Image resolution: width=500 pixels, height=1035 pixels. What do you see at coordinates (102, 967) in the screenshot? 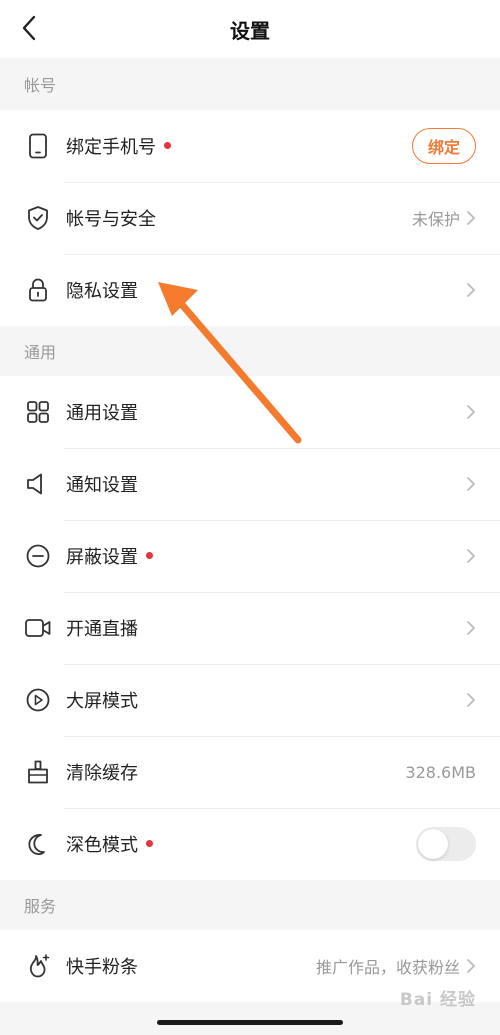
I see `kuaishou-fans-label: 快手粉条` at bounding box center [102, 967].